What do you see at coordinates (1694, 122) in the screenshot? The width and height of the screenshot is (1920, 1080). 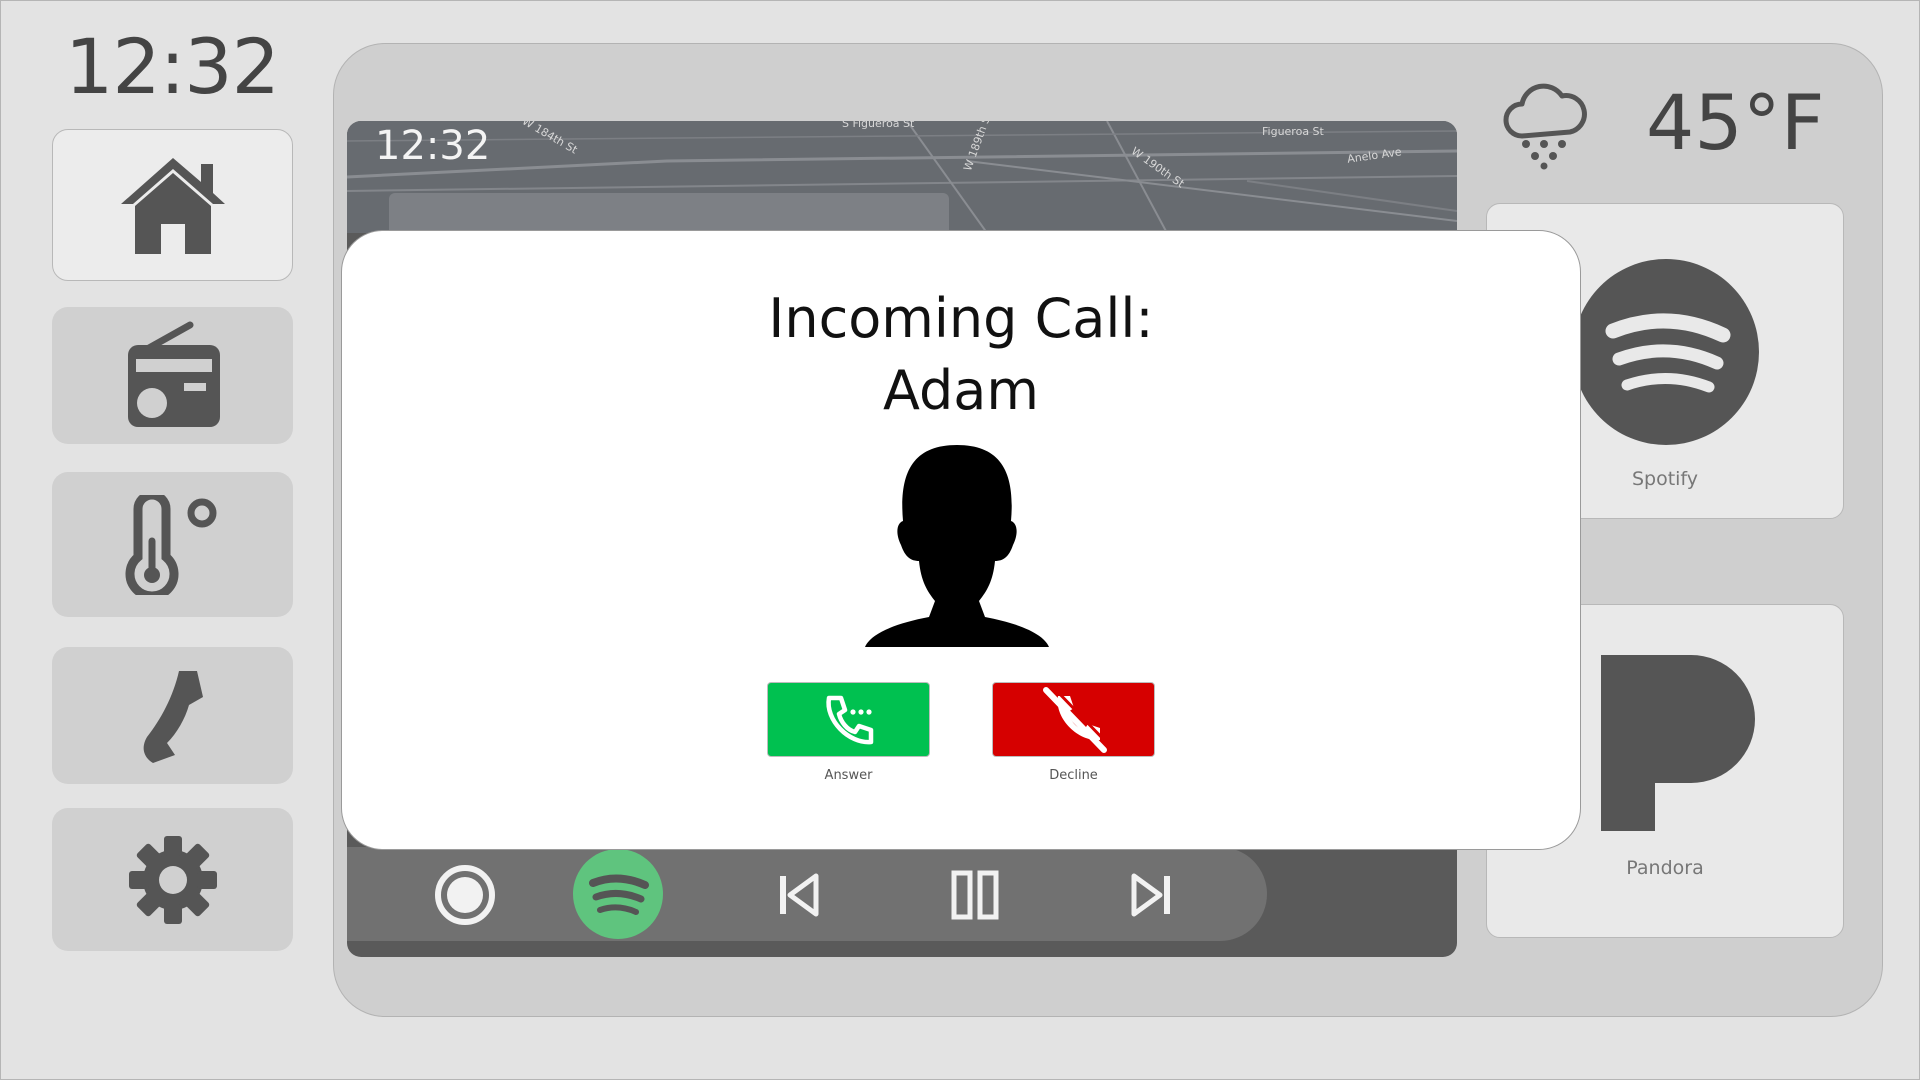 I see `temperature-value: 45` at bounding box center [1694, 122].